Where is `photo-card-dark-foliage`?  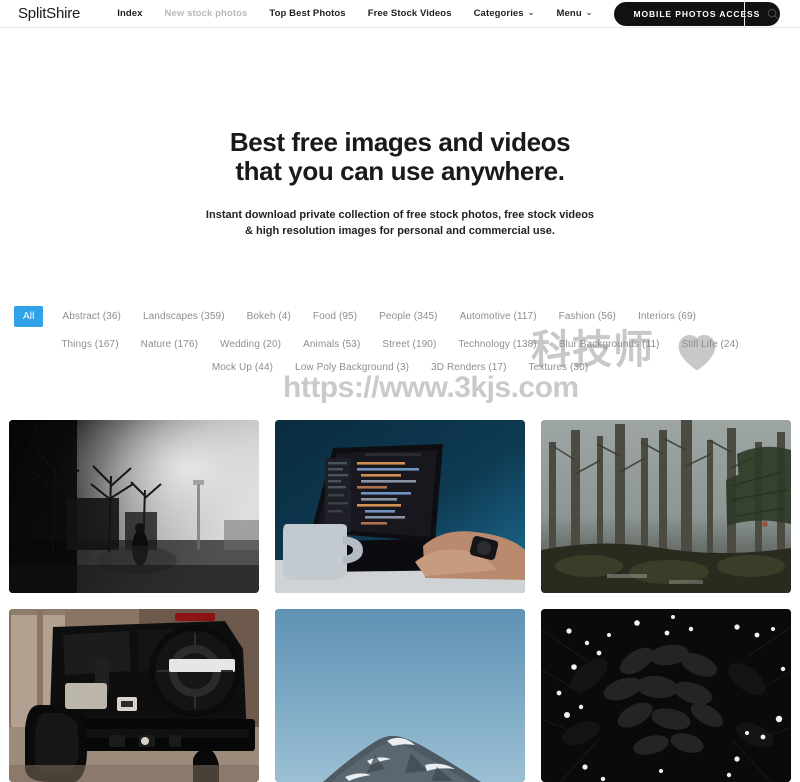 photo-card-dark-foliage is located at coordinates (666, 695).